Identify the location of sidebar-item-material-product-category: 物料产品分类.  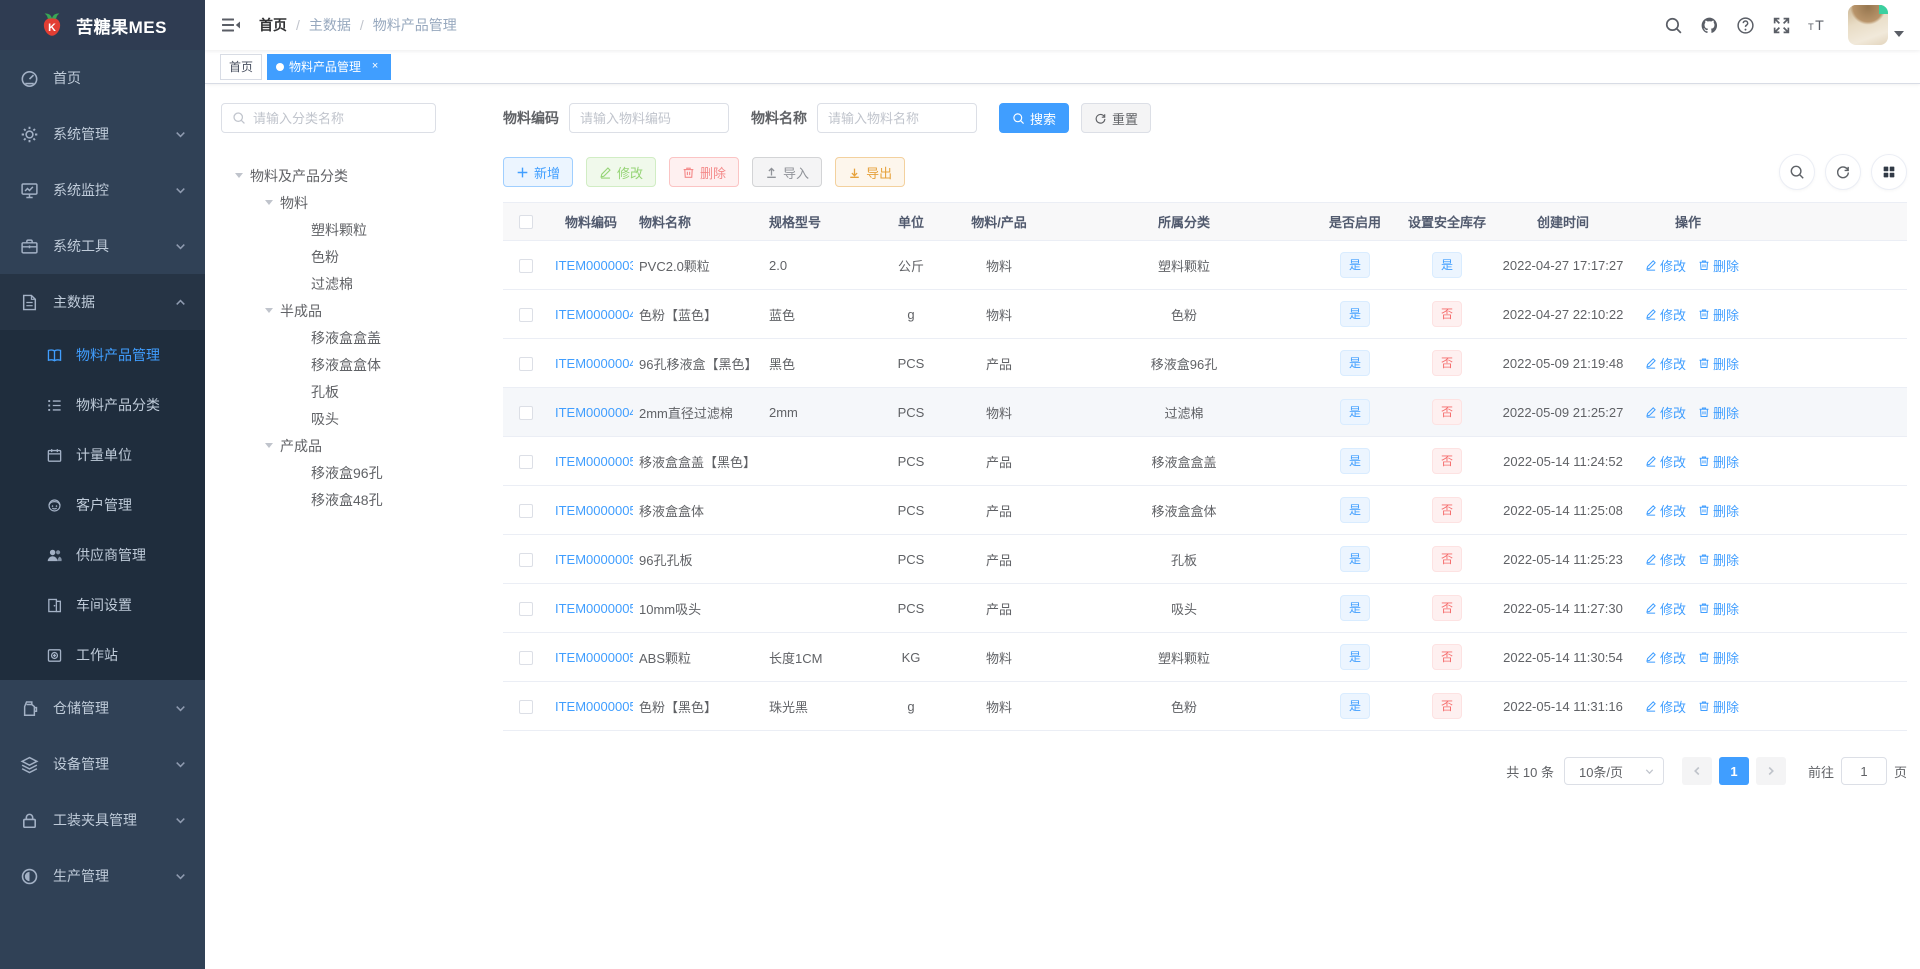
(102, 405).